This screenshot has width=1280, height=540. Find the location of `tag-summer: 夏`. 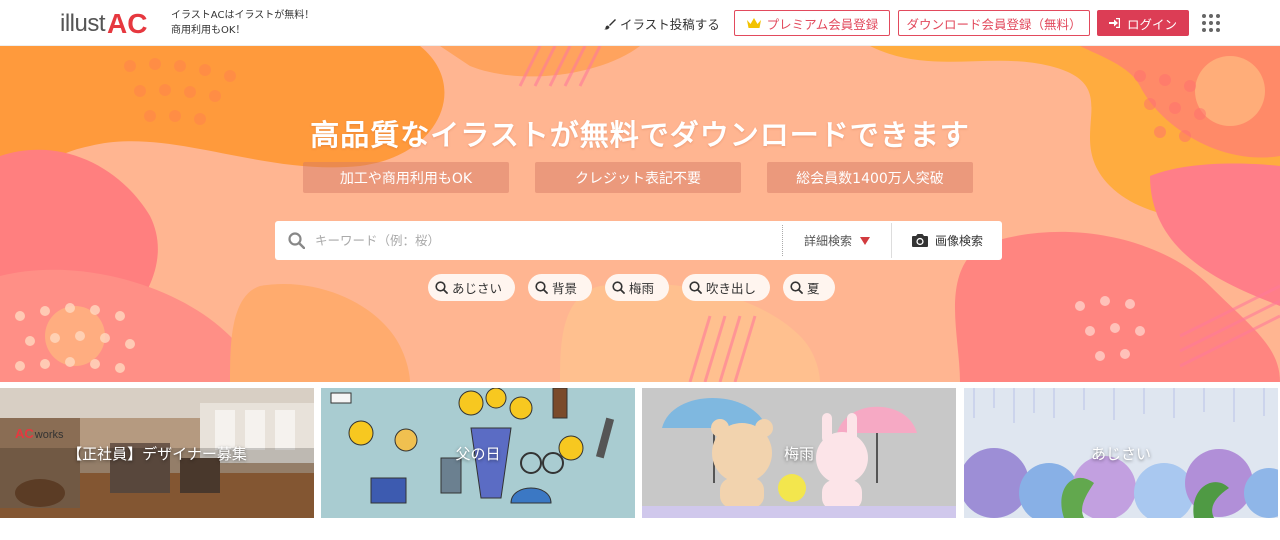

tag-summer: 夏 is located at coordinates (809, 287).